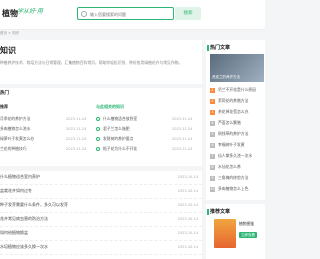 This screenshot has height=259, width=320. What do you see at coordinates (212, 145) in the screenshot?
I see `rank-badge: 6` at bounding box center [212, 145].